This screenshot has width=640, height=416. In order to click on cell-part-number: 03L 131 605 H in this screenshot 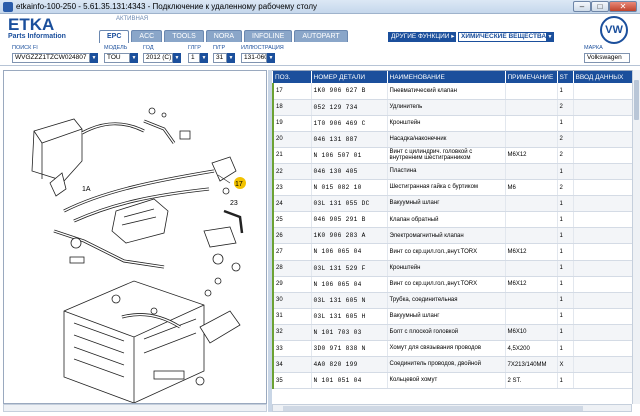, I will do `click(349, 316)`.